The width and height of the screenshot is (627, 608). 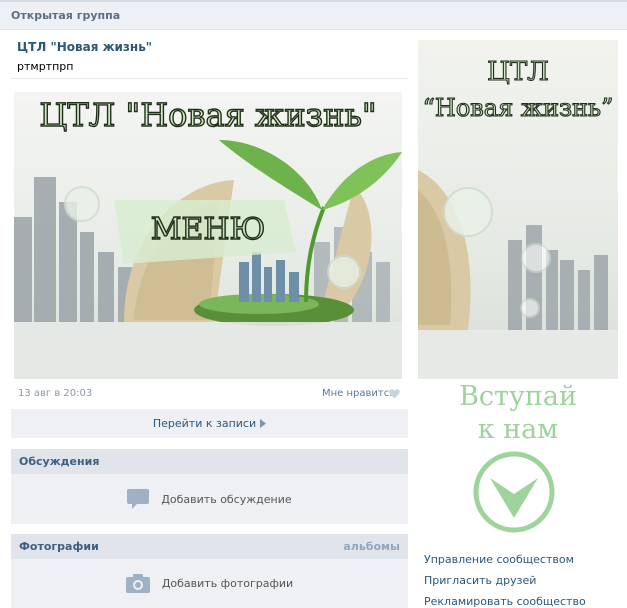 I want to click on group-type-label: Открытая группа, so click(x=66, y=15).